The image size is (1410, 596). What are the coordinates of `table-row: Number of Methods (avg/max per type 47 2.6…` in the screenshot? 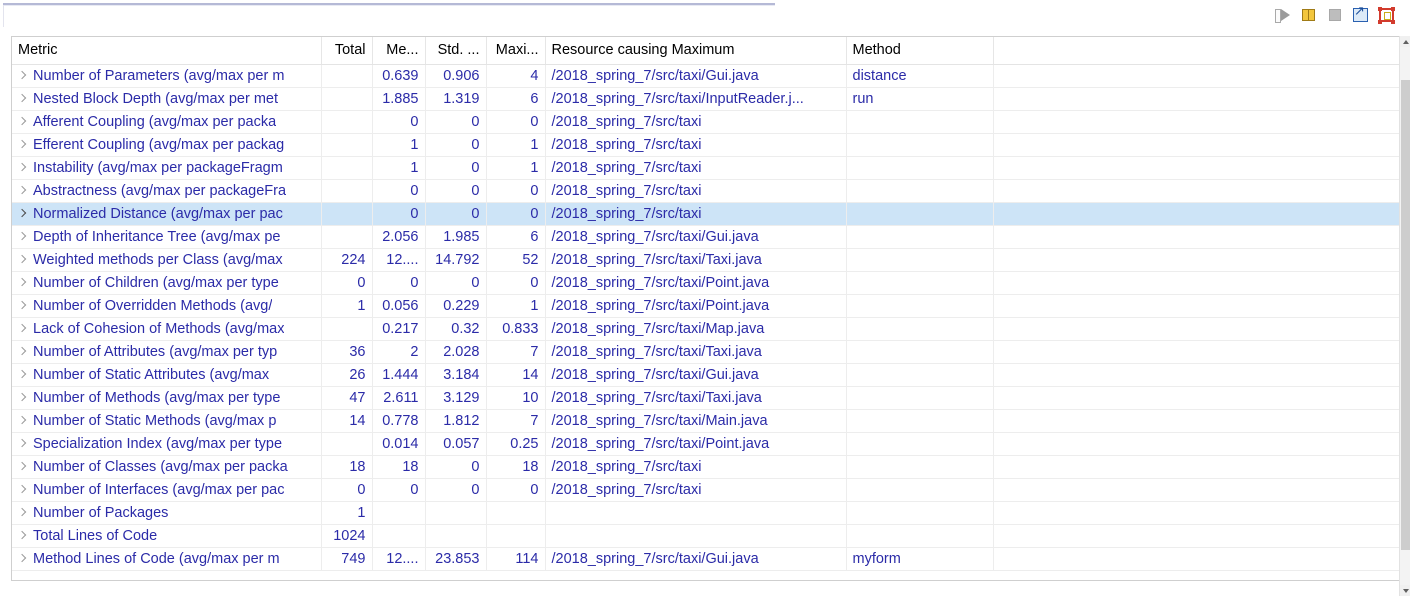 It's located at (705, 398).